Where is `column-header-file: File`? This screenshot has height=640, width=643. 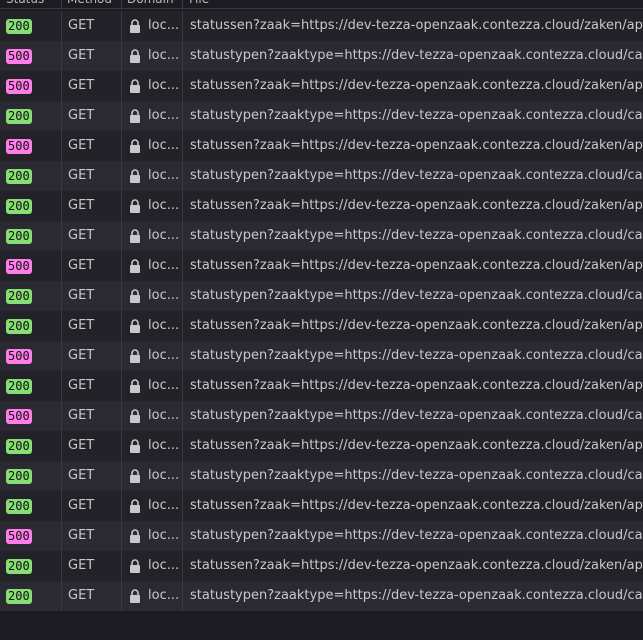 column-header-file: File is located at coordinates (409, 4).